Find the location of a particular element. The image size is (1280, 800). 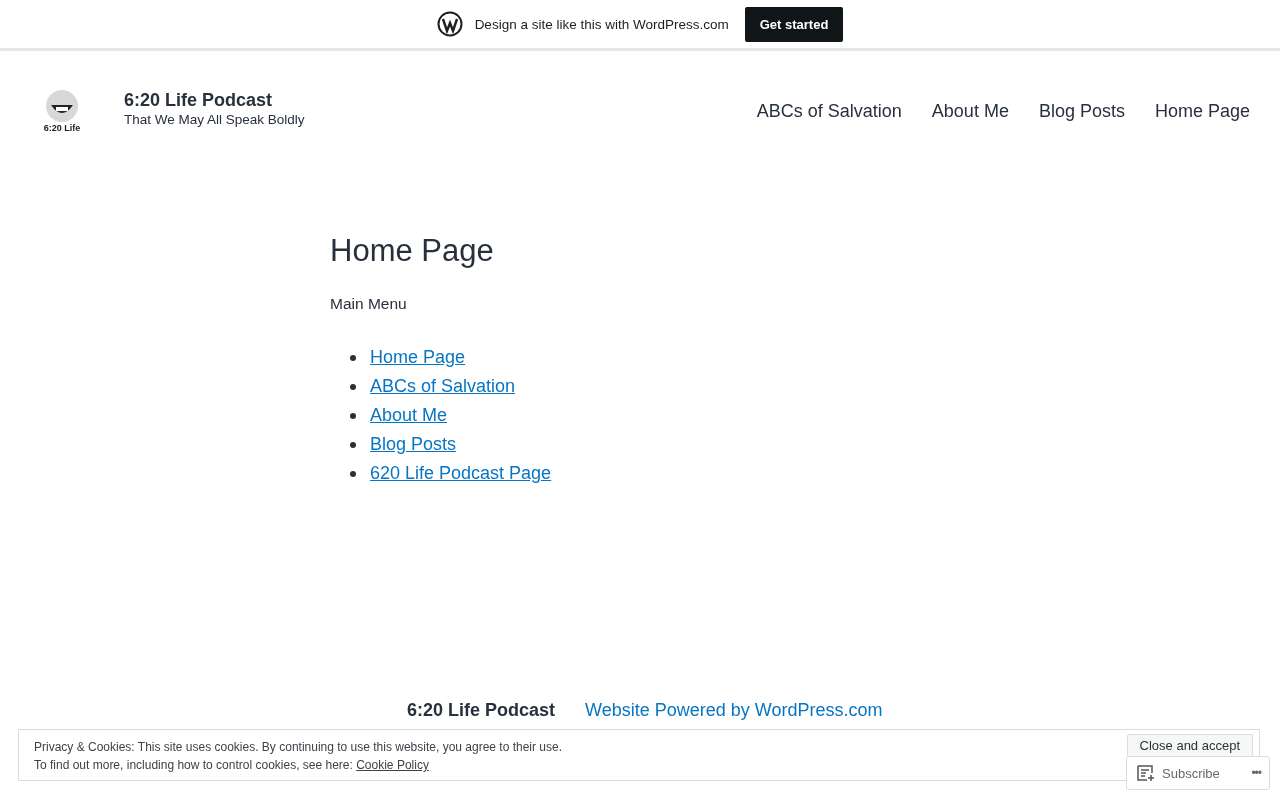

cookie-policy-link: Cookie Policy is located at coordinates (392, 765).